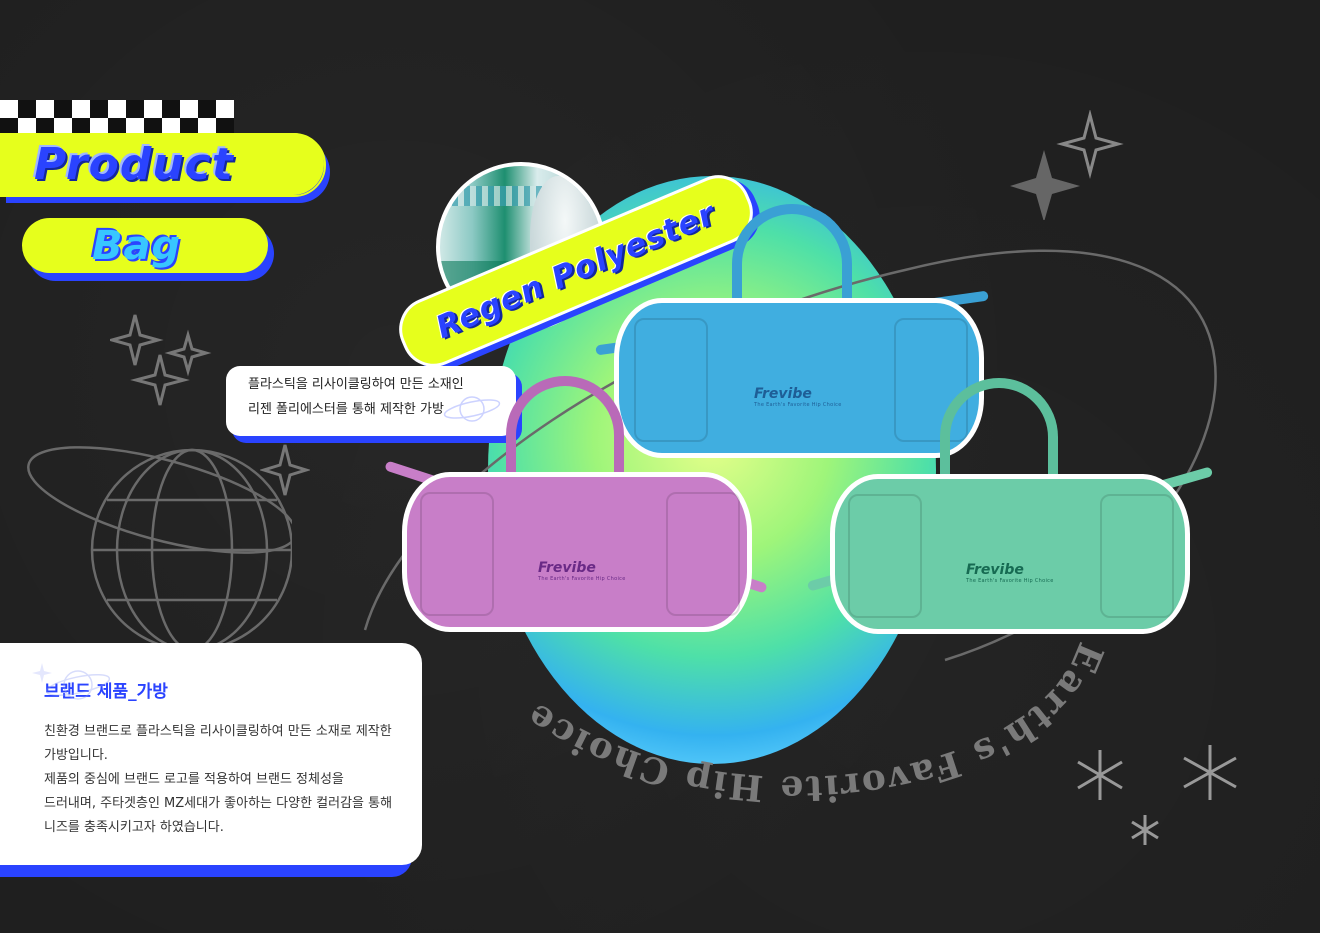  I want to click on arc-slogan: Earth's Favorite Hip Choice, so click(814, 723).